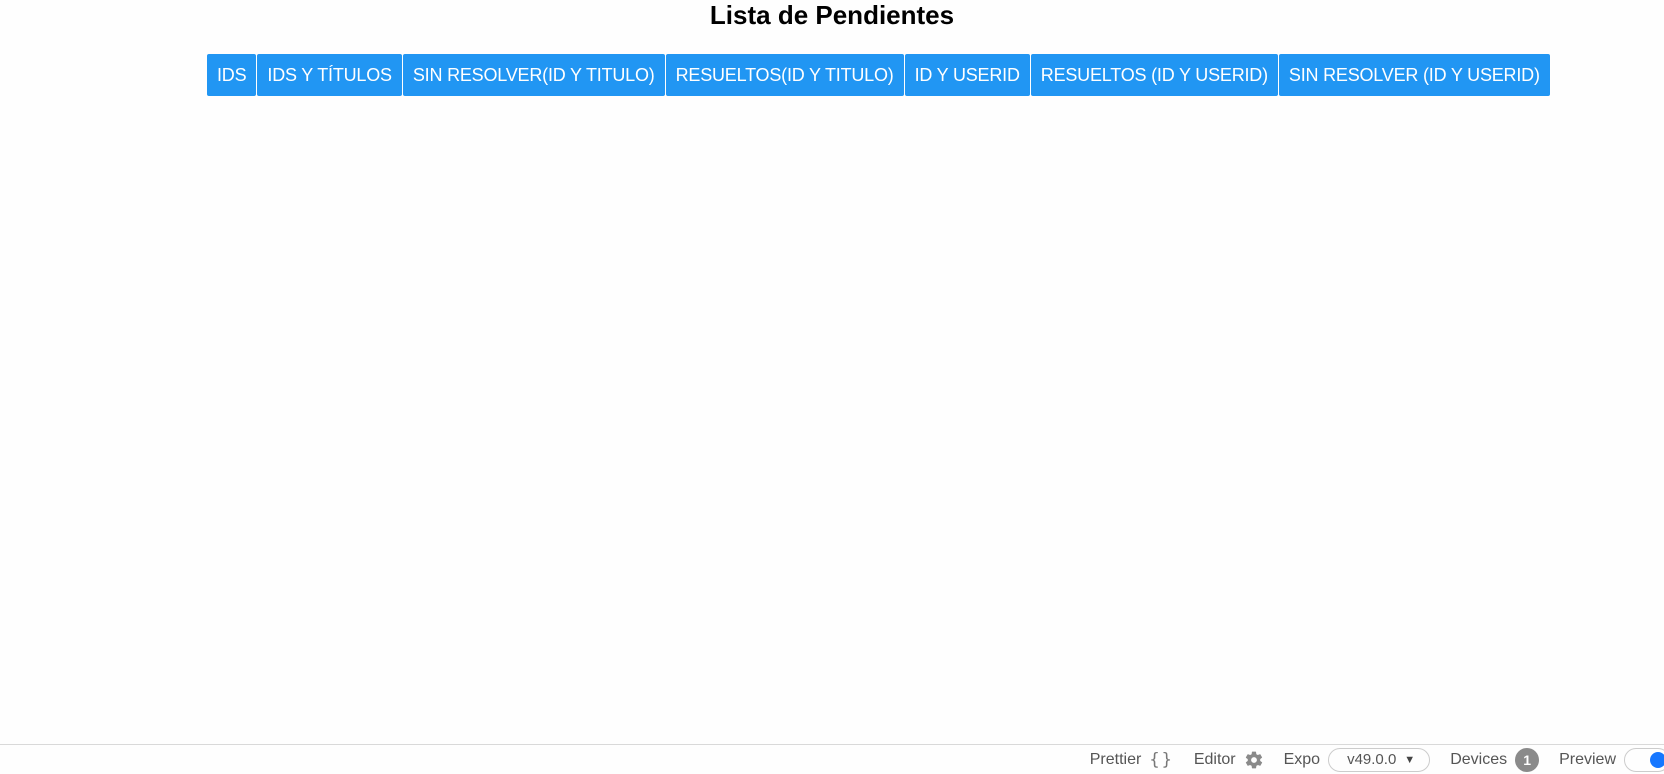 The width and height of the screenshot is (1664, 774). I want to click on preview-toggle, so click(1644, 760).